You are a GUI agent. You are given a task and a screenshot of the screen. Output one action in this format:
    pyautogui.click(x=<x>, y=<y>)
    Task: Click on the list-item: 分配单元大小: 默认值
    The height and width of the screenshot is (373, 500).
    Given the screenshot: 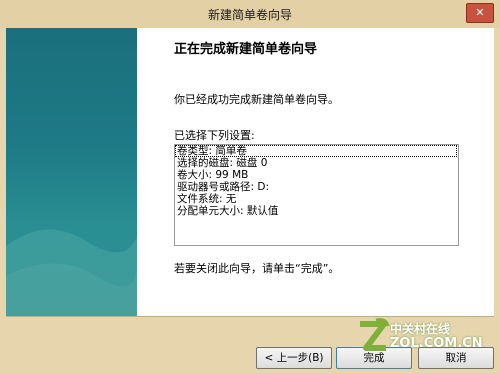 What is the action you would take?
    pyautogui.click(x=316, y=211)
    